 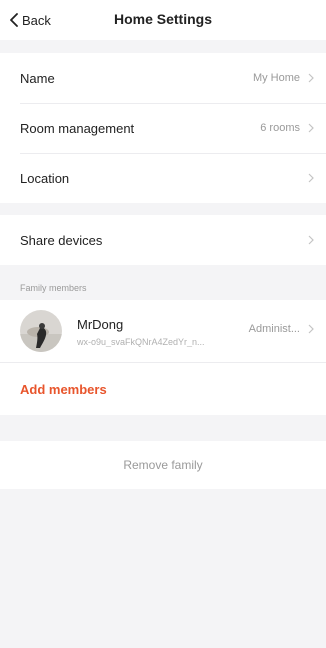 I want to click on page-title: Home Settings, so click(x=162, y=19).